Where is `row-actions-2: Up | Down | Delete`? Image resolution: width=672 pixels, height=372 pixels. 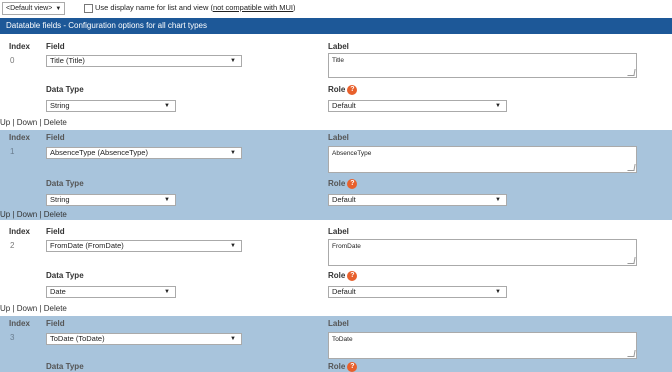 row-actions-2: Up | Down | Delete is located at coordinates (33, 308).